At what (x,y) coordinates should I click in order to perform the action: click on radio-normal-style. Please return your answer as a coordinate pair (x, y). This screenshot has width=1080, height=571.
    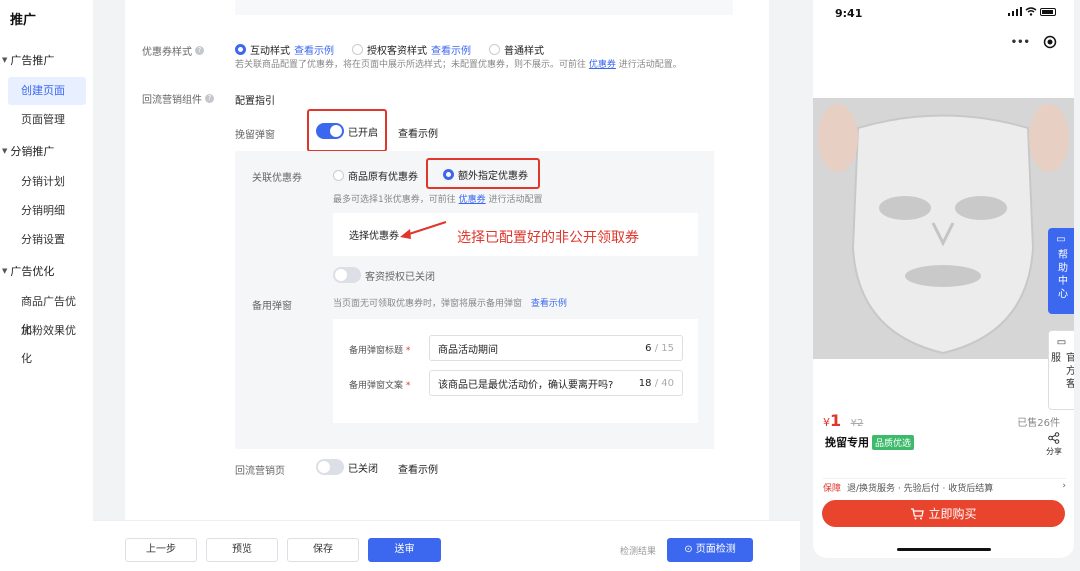
    Looking at the image, I should click on (494, 49).